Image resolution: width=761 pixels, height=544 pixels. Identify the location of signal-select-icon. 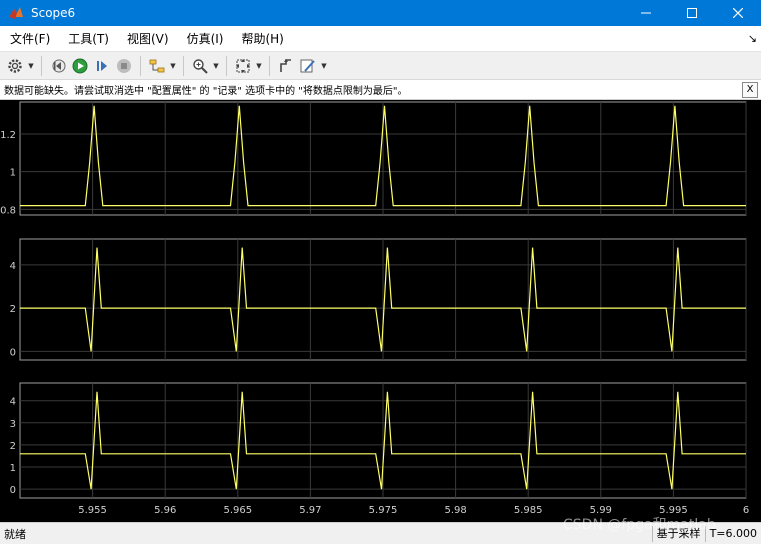
(285, 65).